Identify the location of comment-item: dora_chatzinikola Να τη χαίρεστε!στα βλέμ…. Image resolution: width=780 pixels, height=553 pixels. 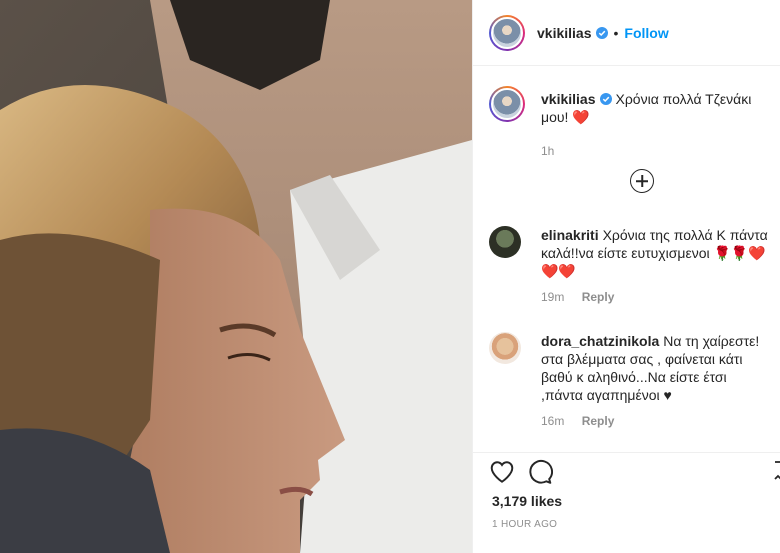
(629, 380).